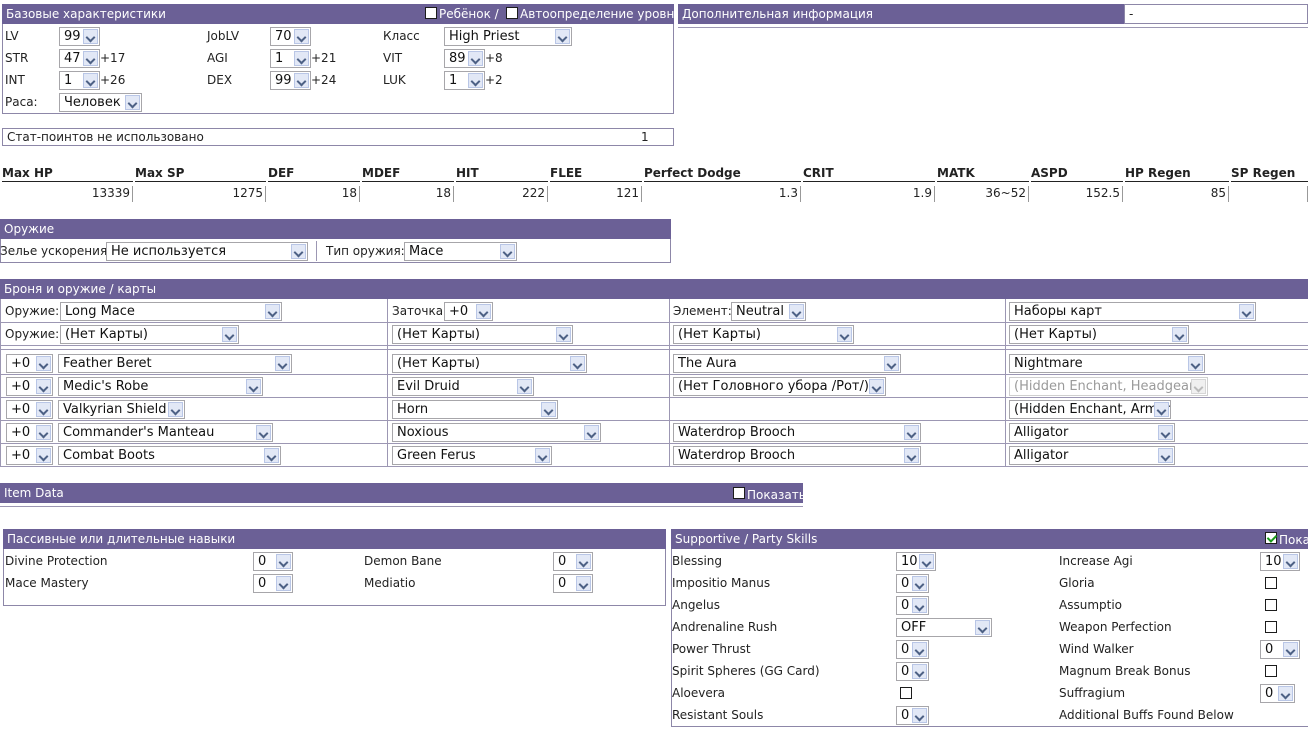 The height and width of the screenshot is (732, 1308). What do you see at coordinates (1108, 386) in the screenshot?
I see `card-select: (Hidden Enchant, Headgear)` at bounding box center [1108, 386].